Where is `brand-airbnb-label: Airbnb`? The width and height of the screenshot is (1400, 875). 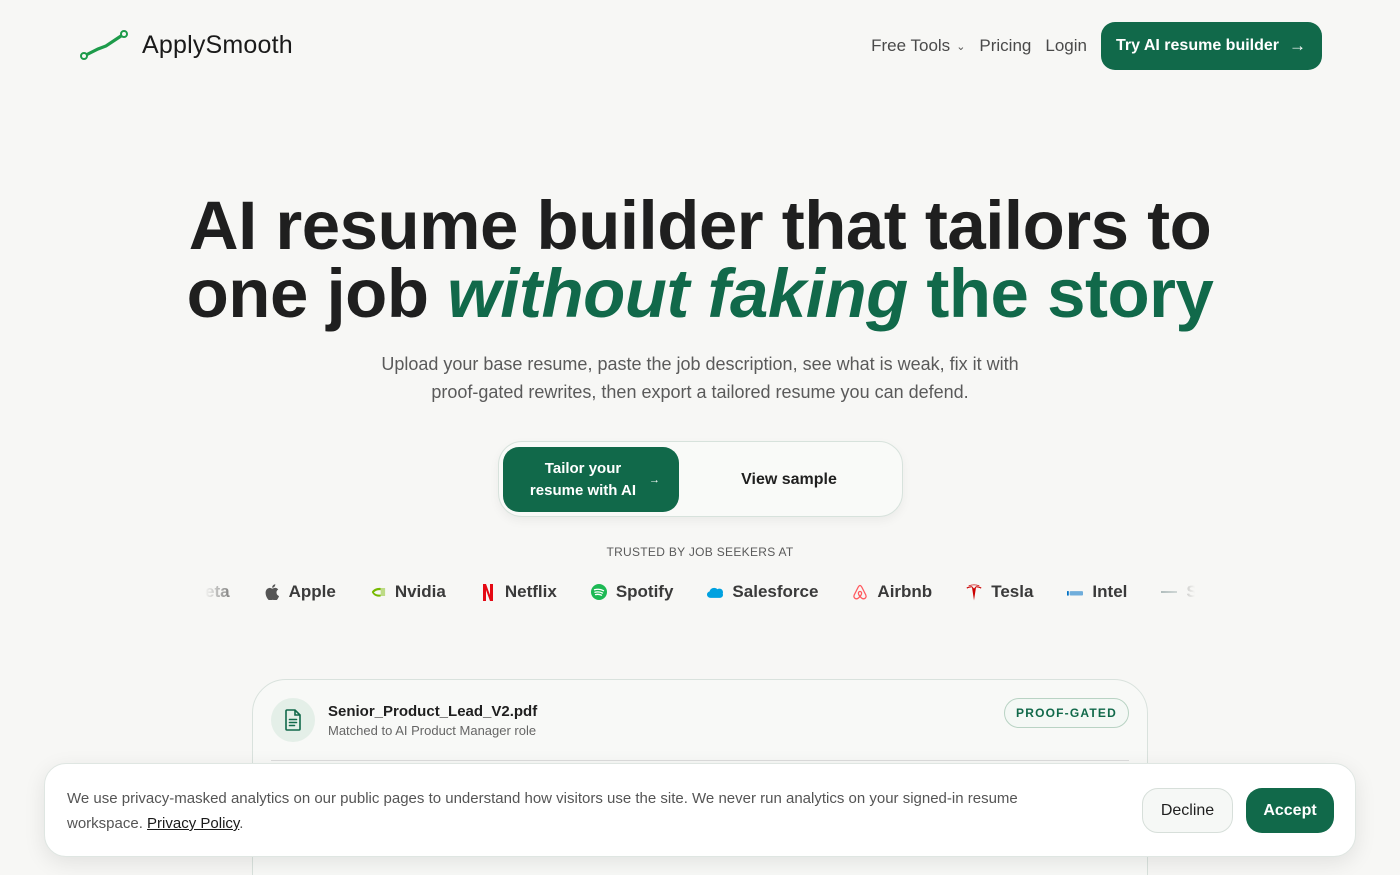 brand-airbnb-label: Airbnb is located at coordinates (905, 591).